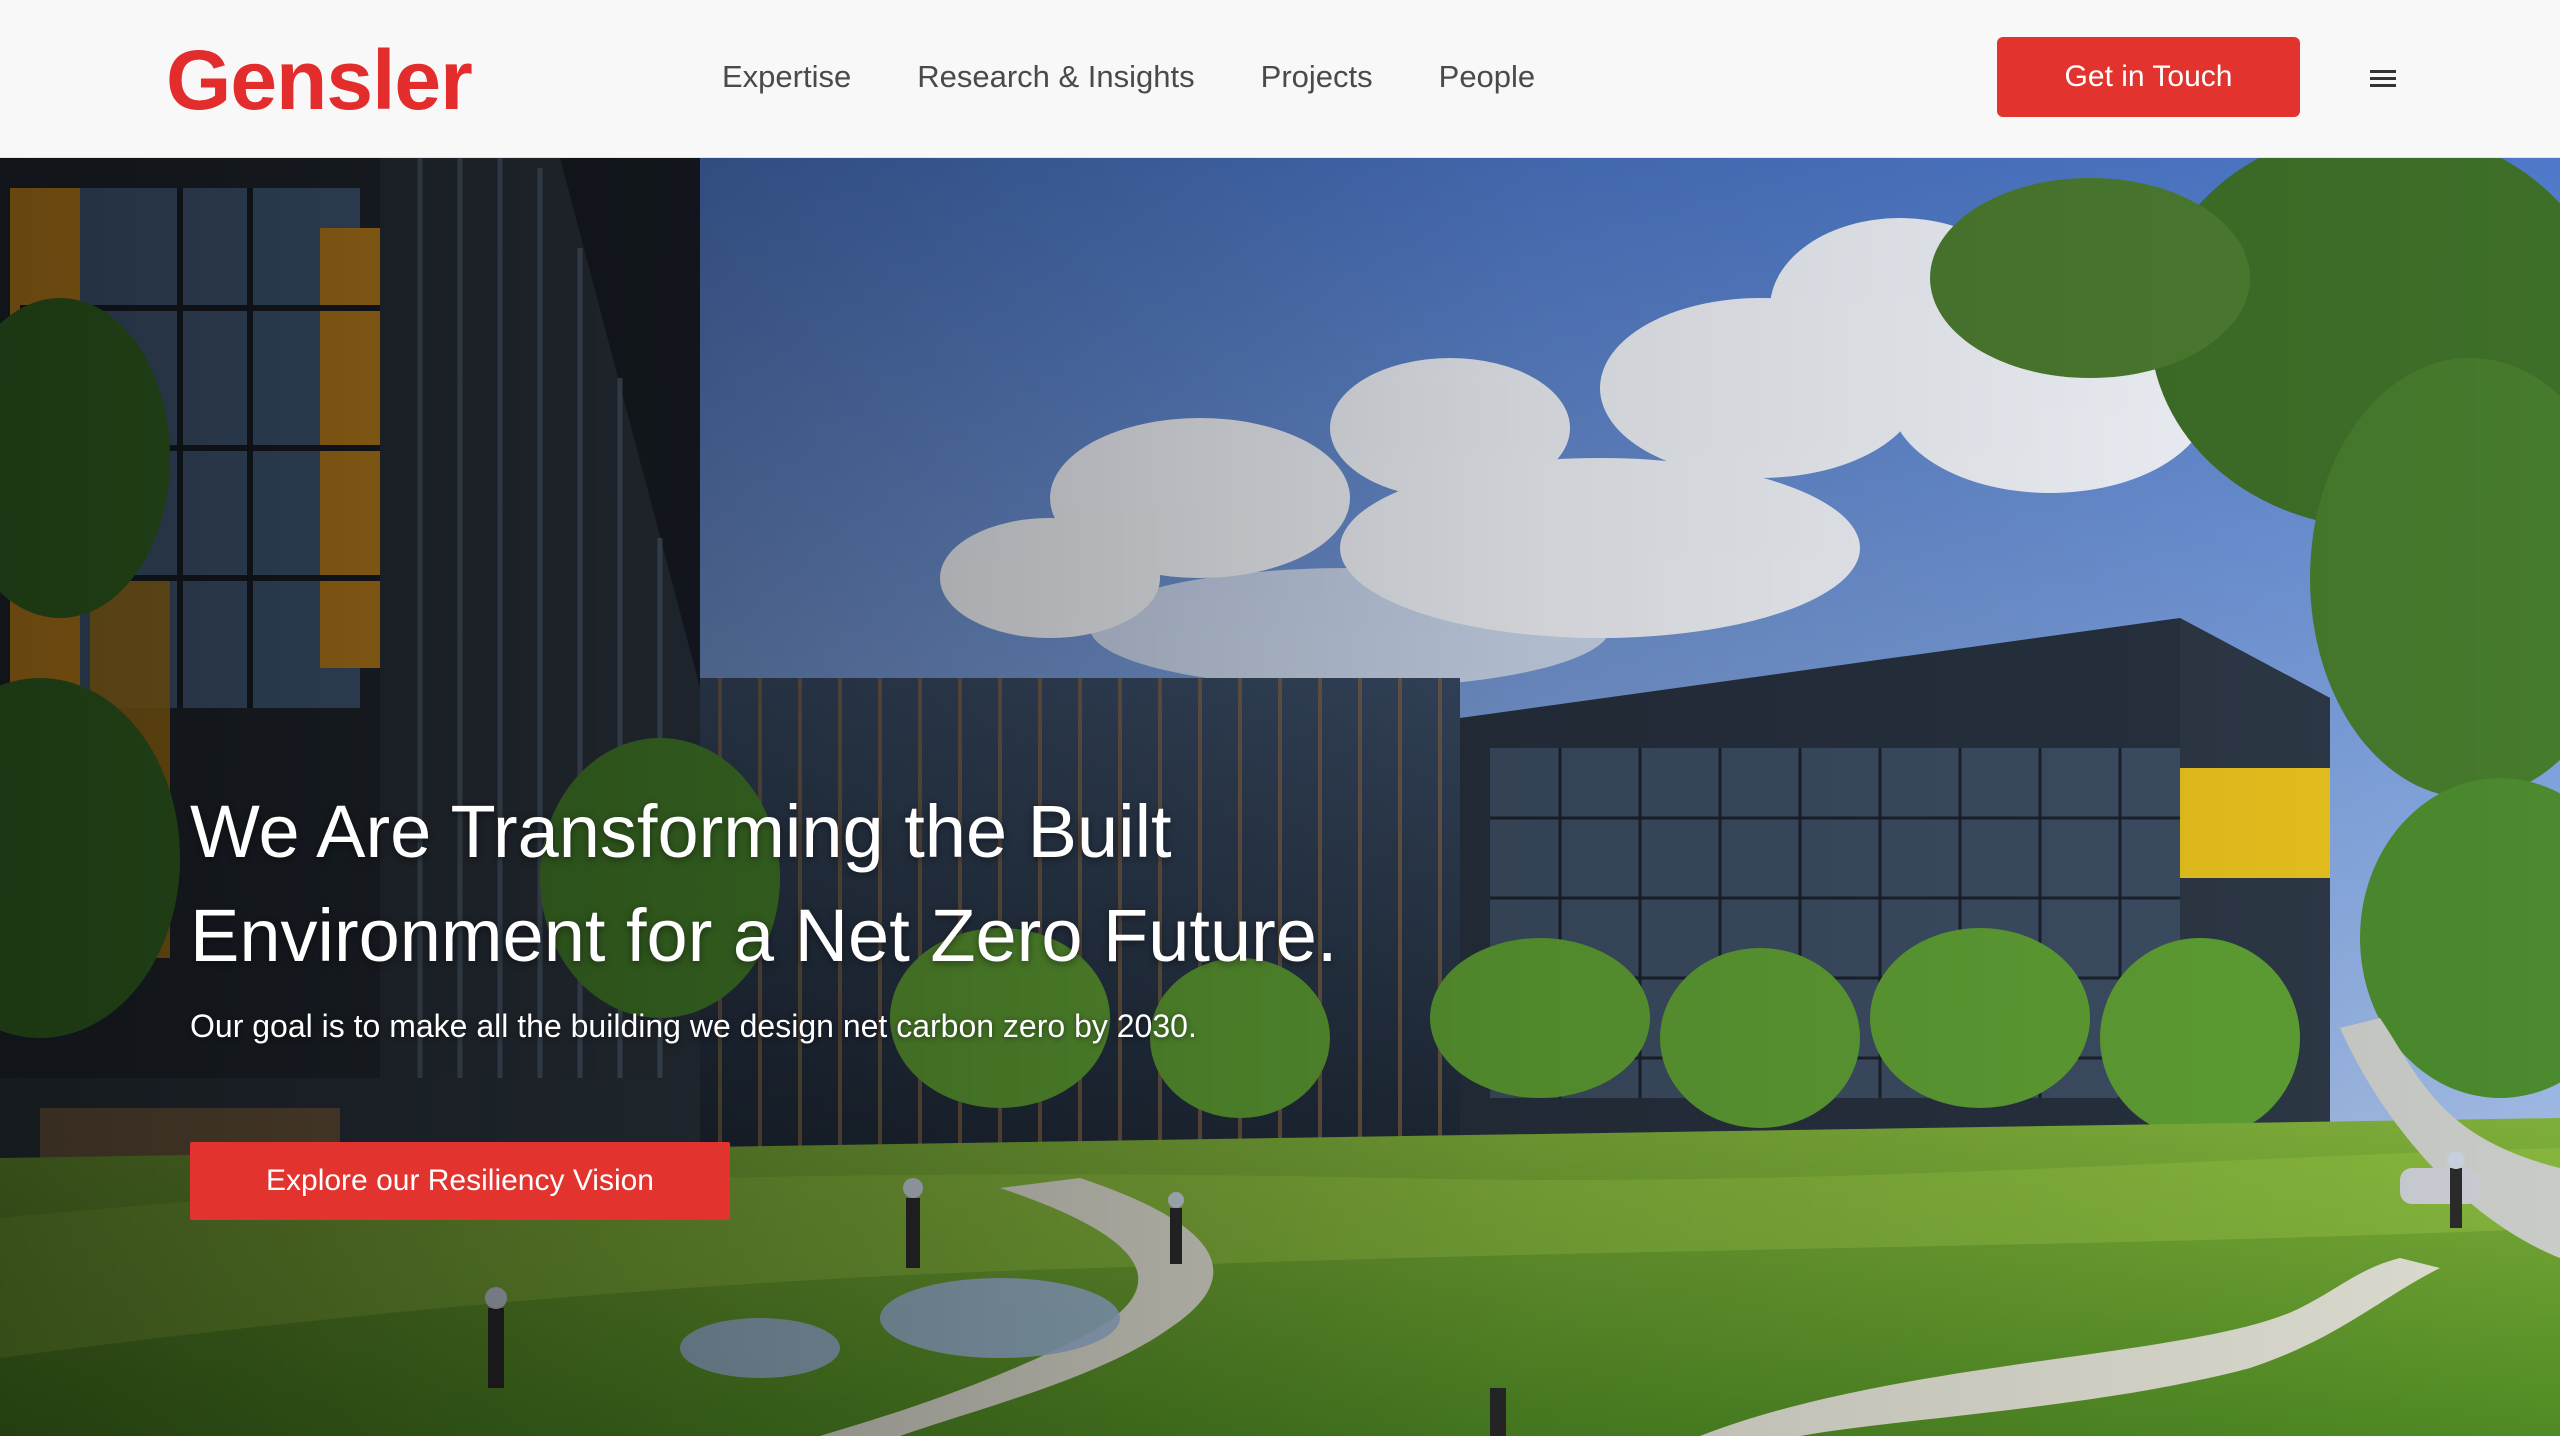  Describe the element at coordinates (2148, 77) in the screenshot. I see `get-in-touch-button: Get in Touch` at that location.